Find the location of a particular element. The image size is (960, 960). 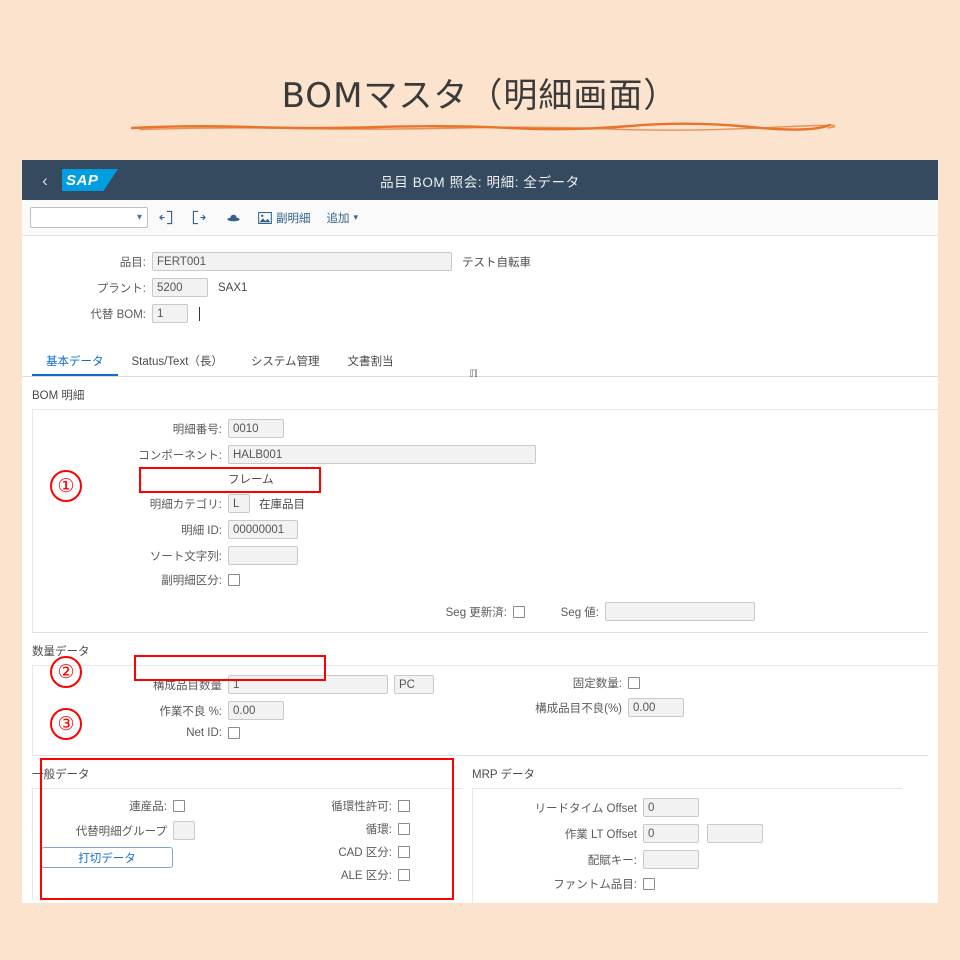

tab-system-admin-label: システム管理 is located at coordinates (285, 362).